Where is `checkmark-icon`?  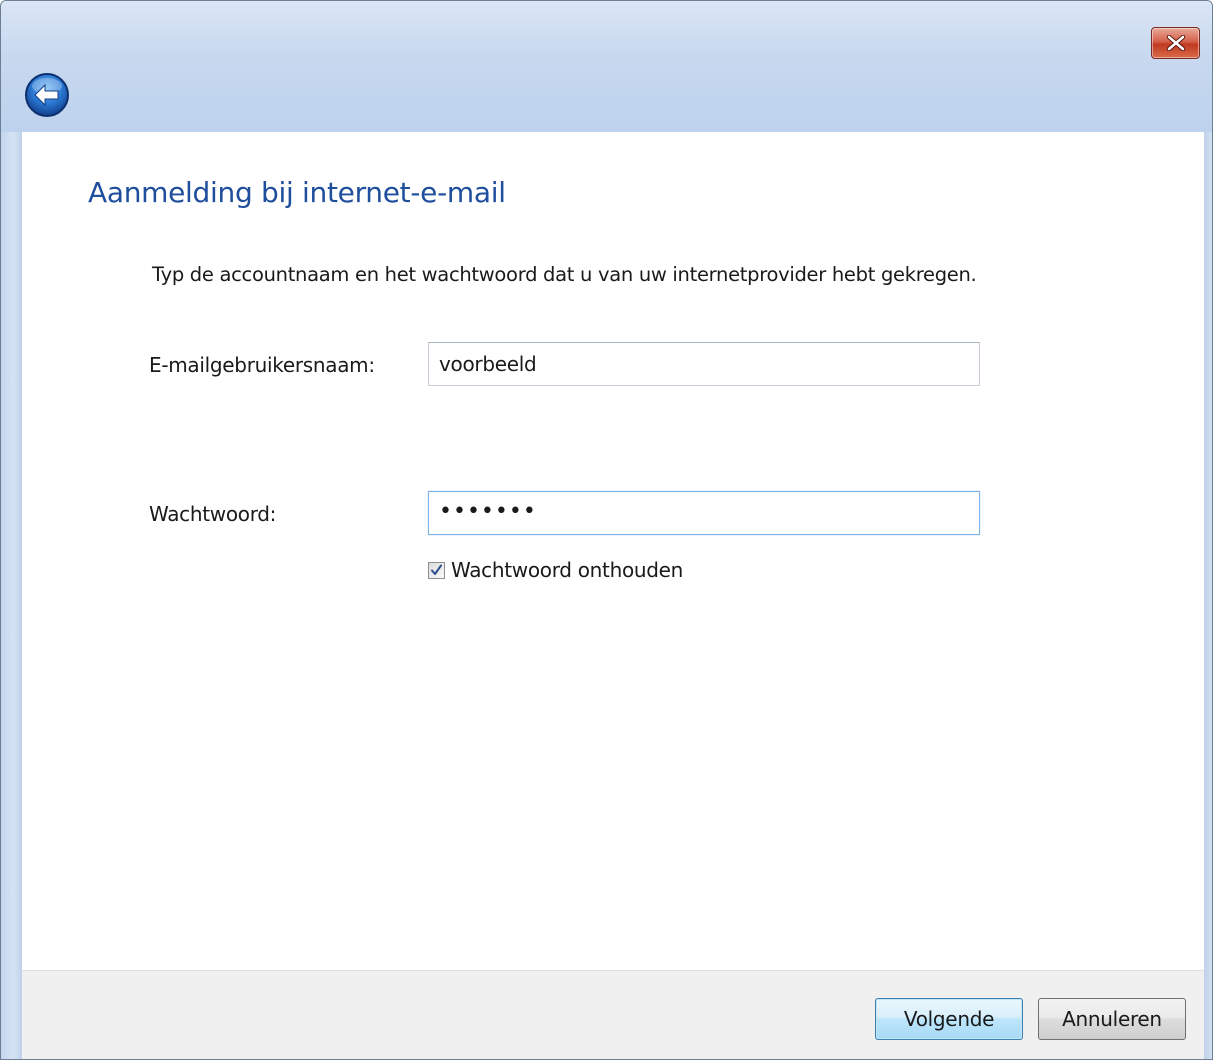
checkmark-icon is located at coordinates (436, 569).